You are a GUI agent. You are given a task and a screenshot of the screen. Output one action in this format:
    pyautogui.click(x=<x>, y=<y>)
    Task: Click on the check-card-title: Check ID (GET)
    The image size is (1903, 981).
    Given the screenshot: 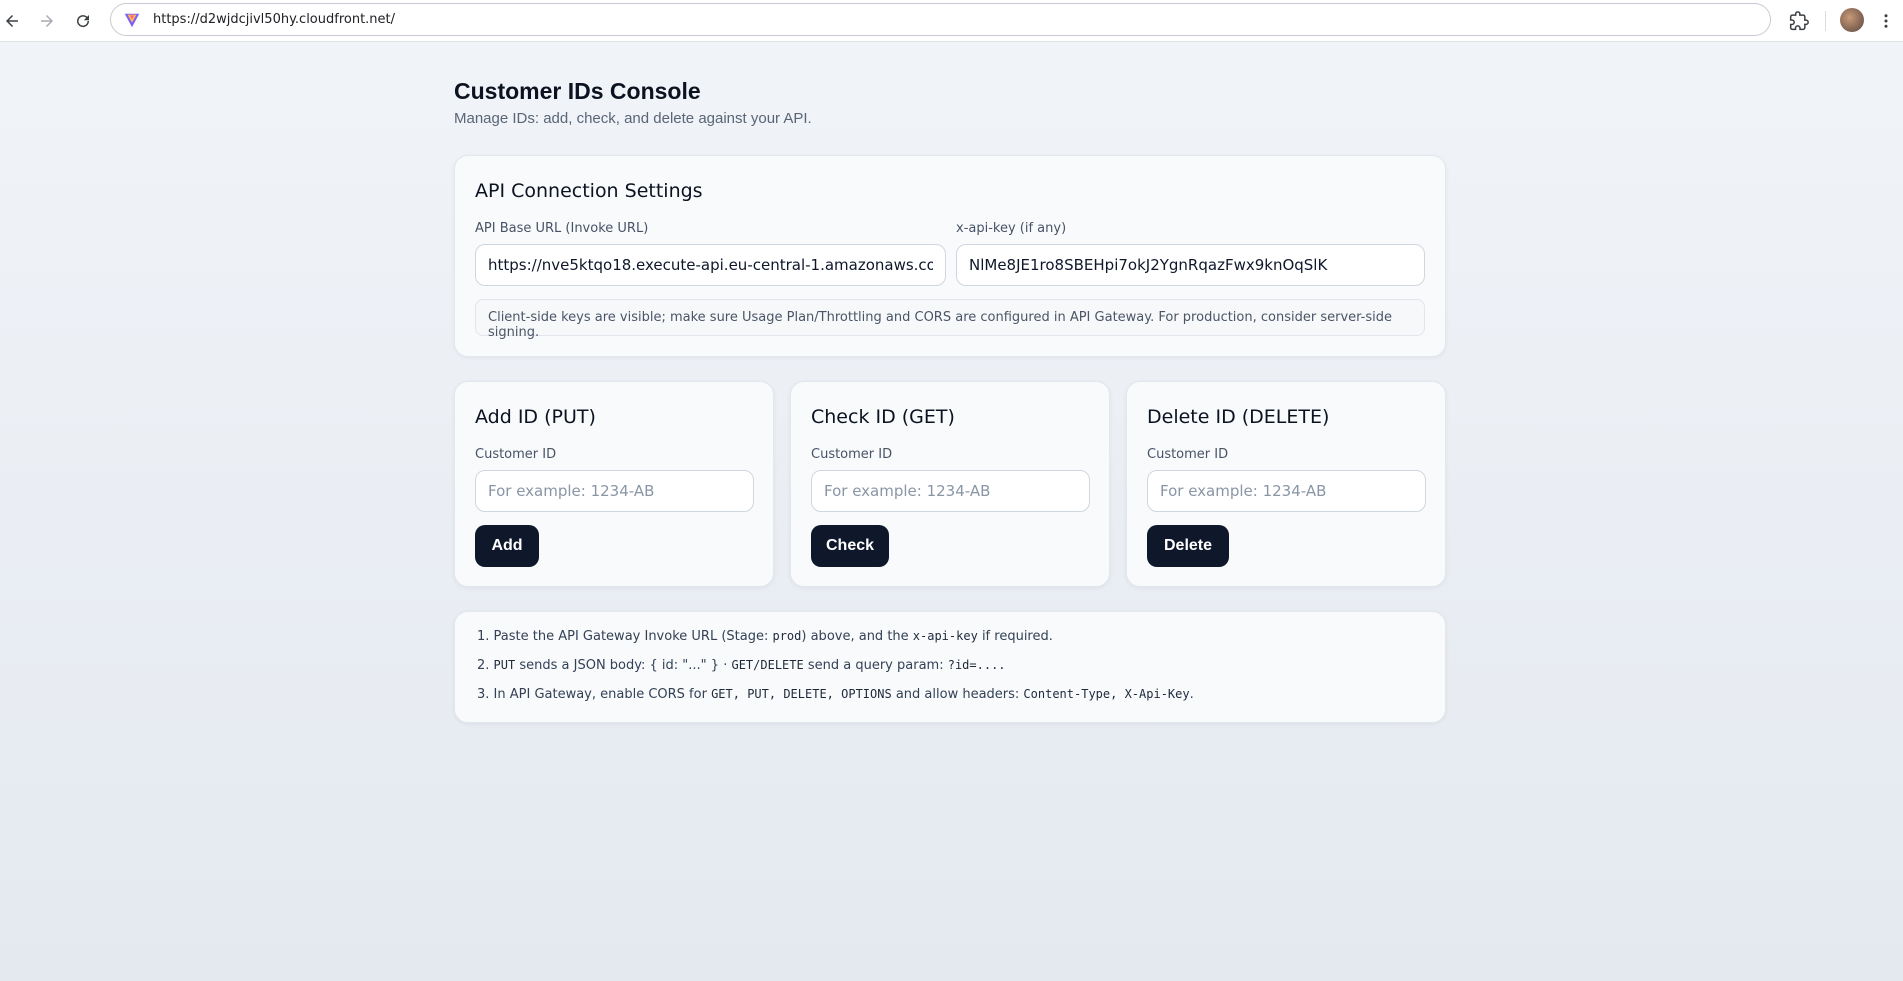 What is the action you would take?
    pyautogui.click(x=883, y=417)
    